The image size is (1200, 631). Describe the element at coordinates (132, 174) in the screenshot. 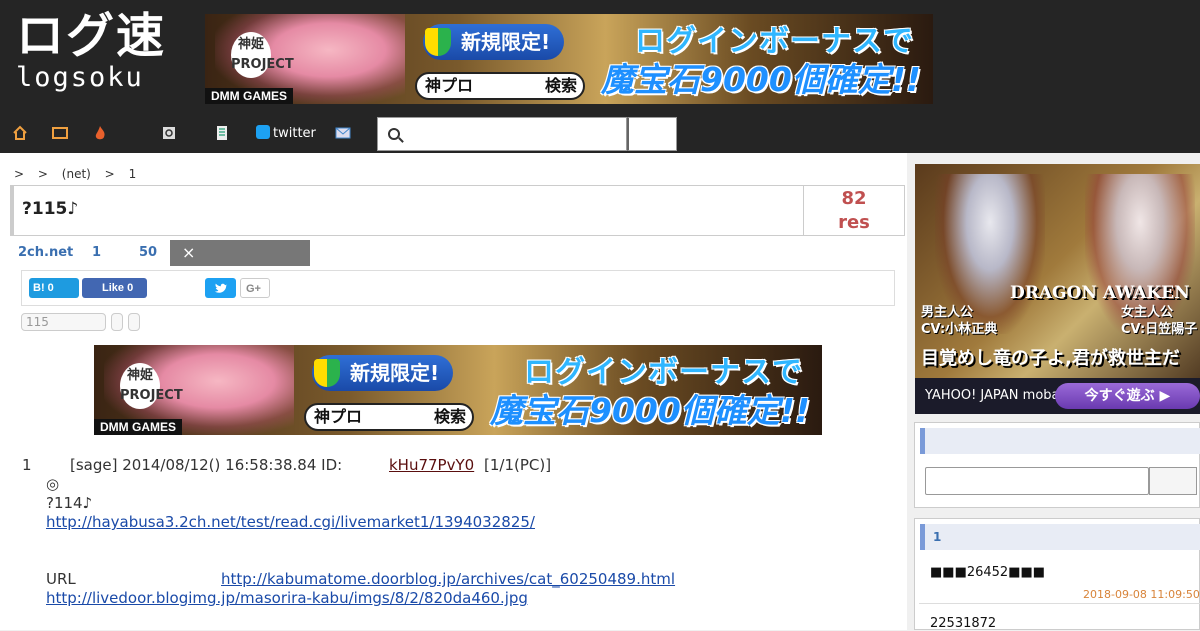

I see `breadcrumb-current: 1` at that location.